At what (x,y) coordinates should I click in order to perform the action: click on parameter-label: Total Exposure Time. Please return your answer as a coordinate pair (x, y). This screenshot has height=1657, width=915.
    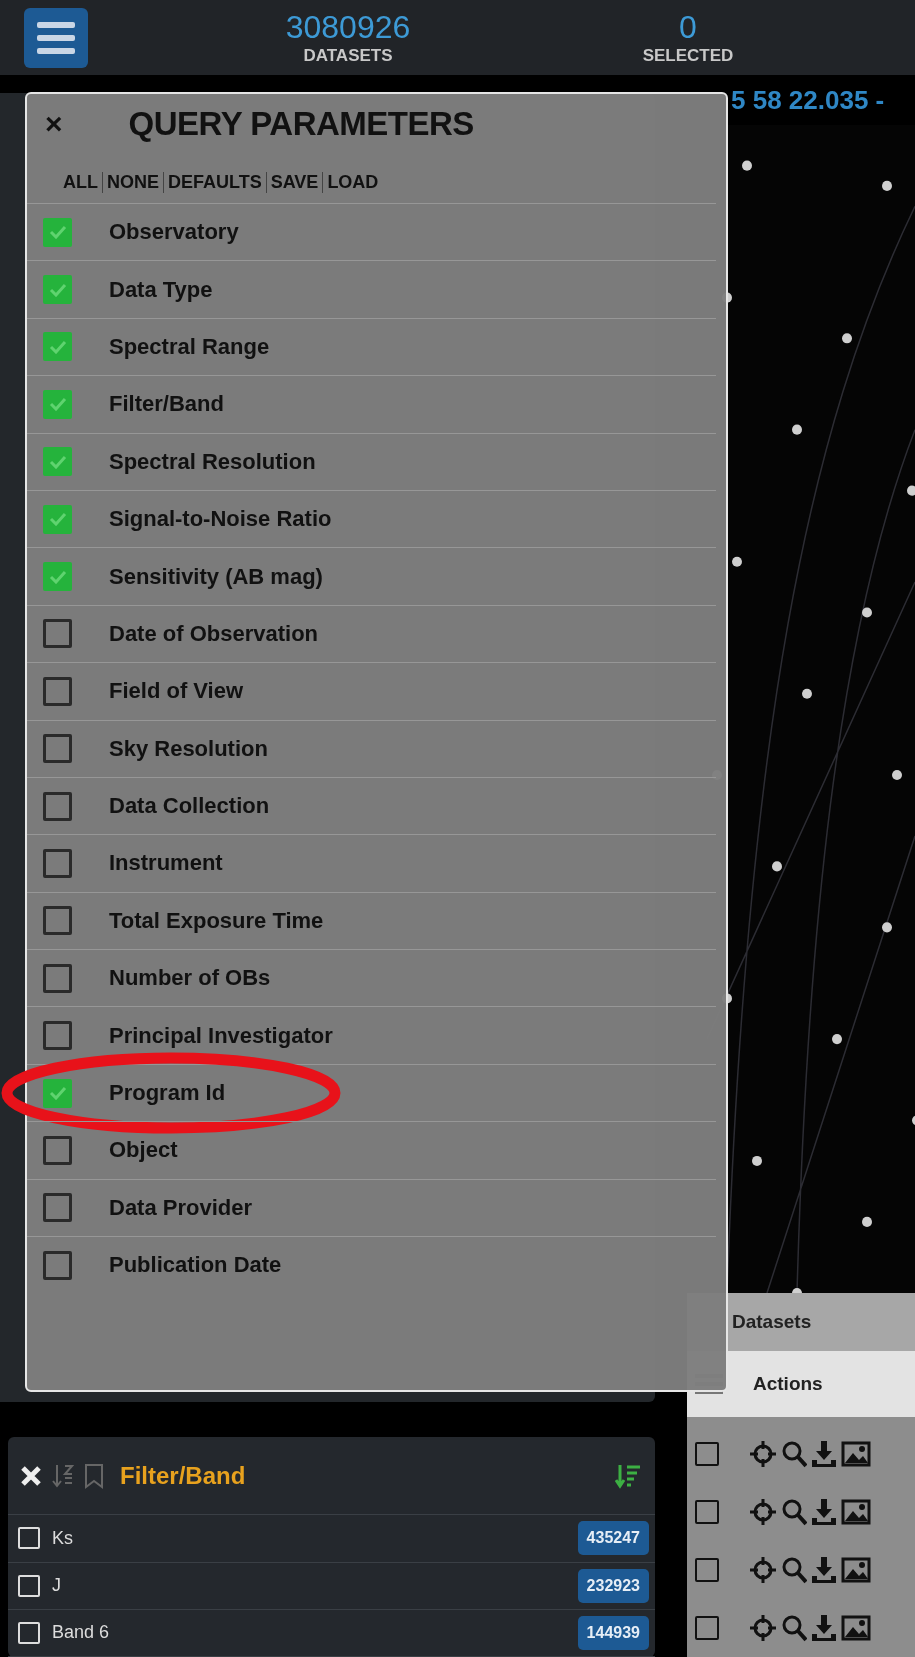
    Looking at the image, I should click on (216, 920).